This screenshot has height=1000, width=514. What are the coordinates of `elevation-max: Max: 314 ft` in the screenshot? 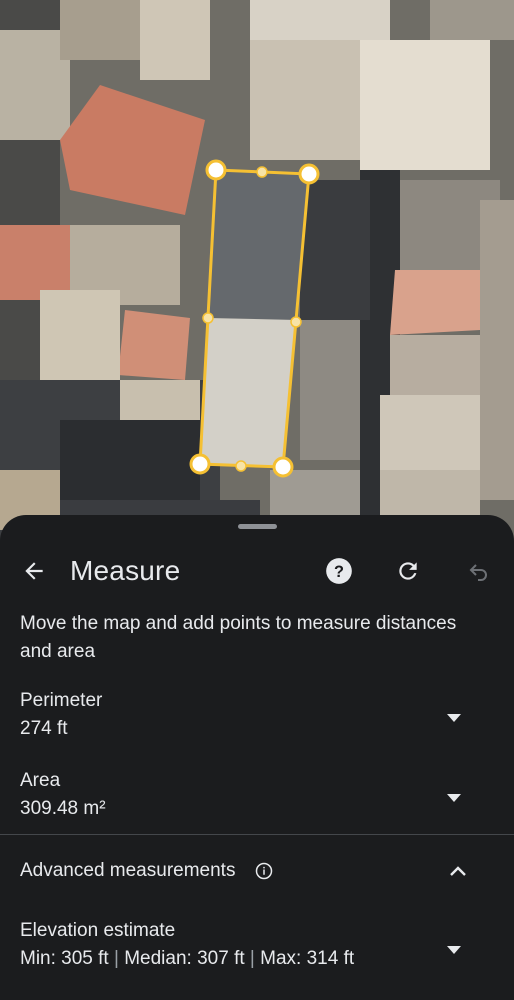 It's located at (307, 958).